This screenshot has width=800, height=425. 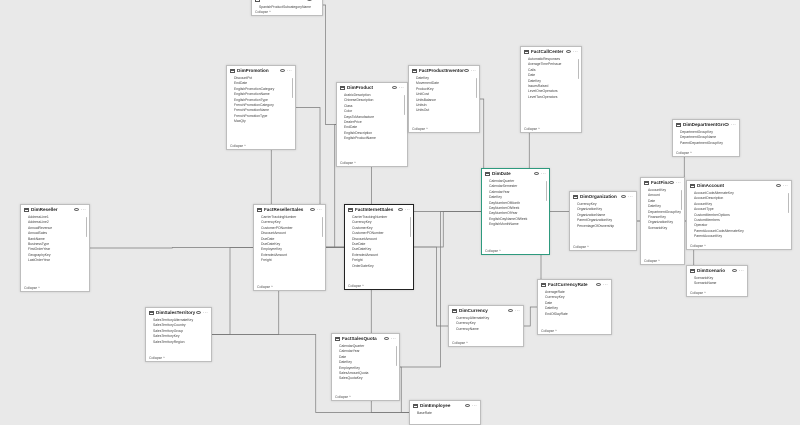 I want to click on table-header: FactInternetSales ···, so click(x=379, y=209).